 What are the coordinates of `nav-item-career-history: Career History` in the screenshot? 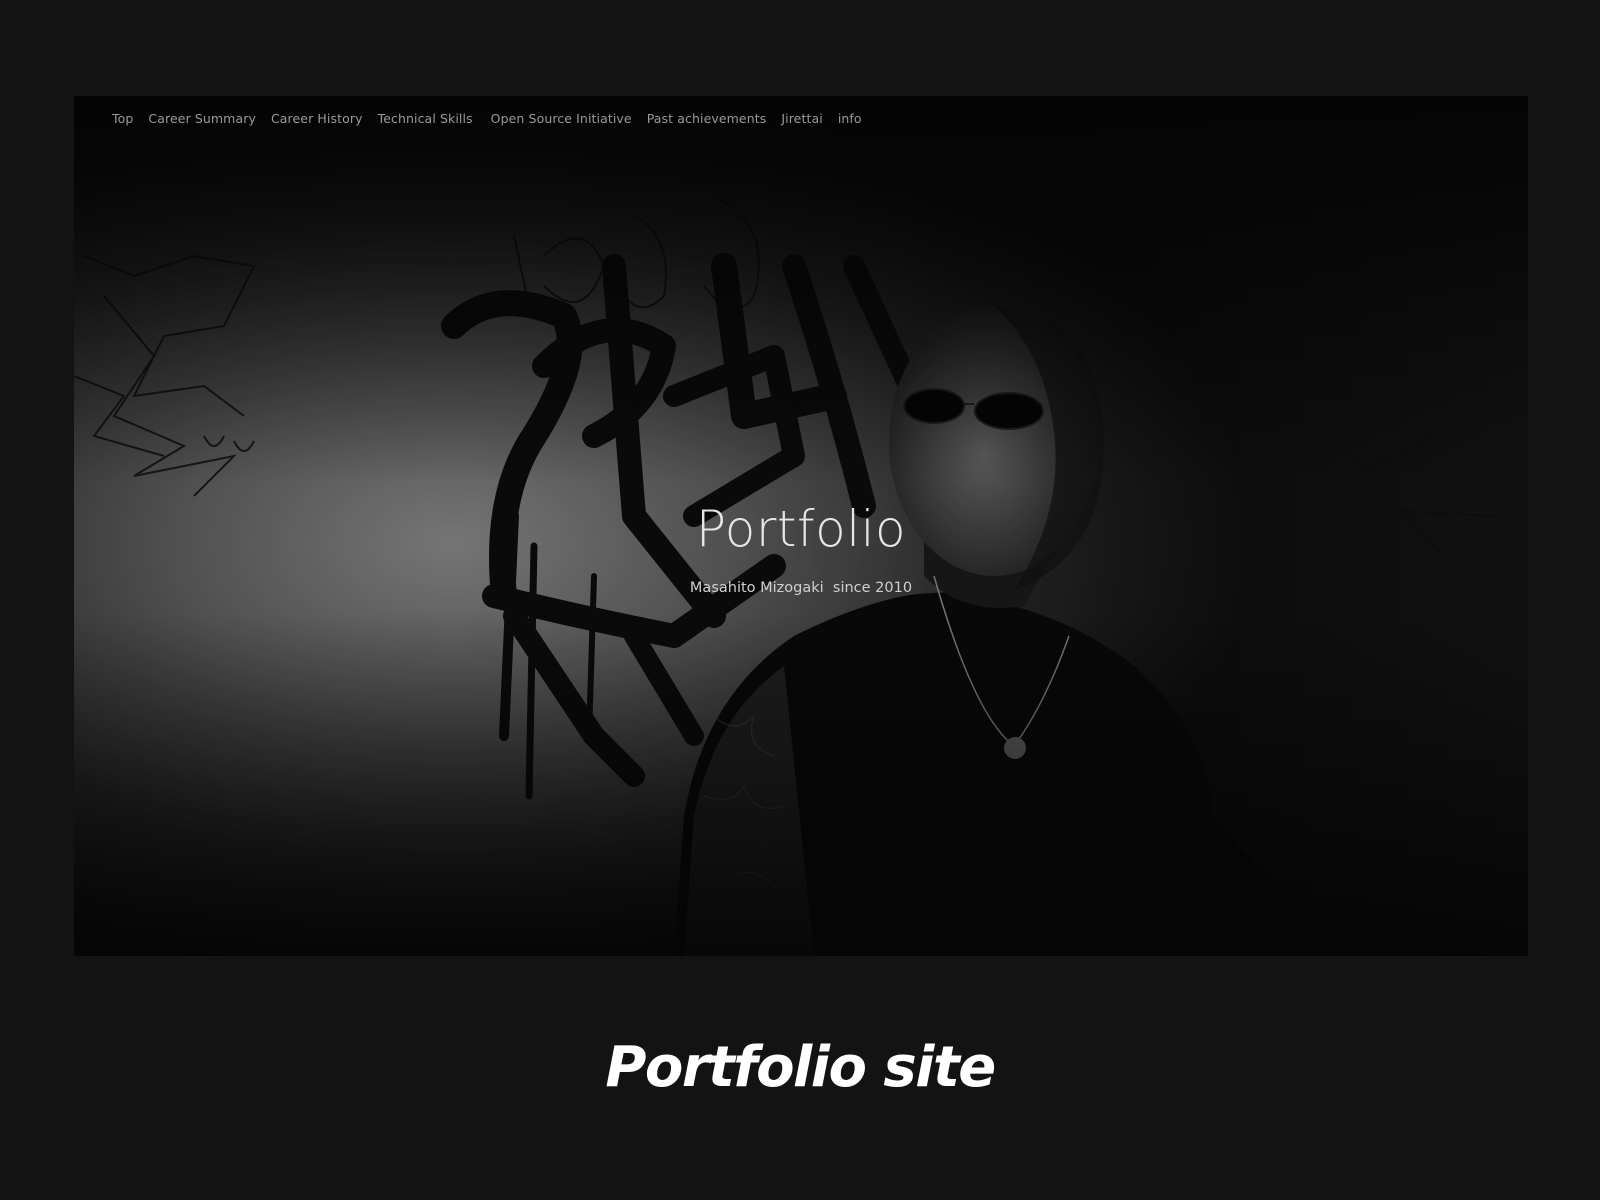 It's located at (317, 118).